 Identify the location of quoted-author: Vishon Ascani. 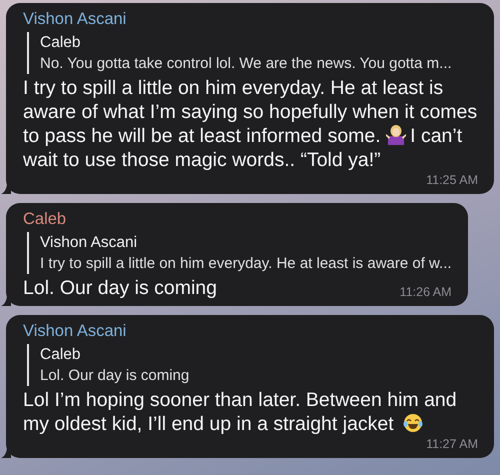
(89, 243).